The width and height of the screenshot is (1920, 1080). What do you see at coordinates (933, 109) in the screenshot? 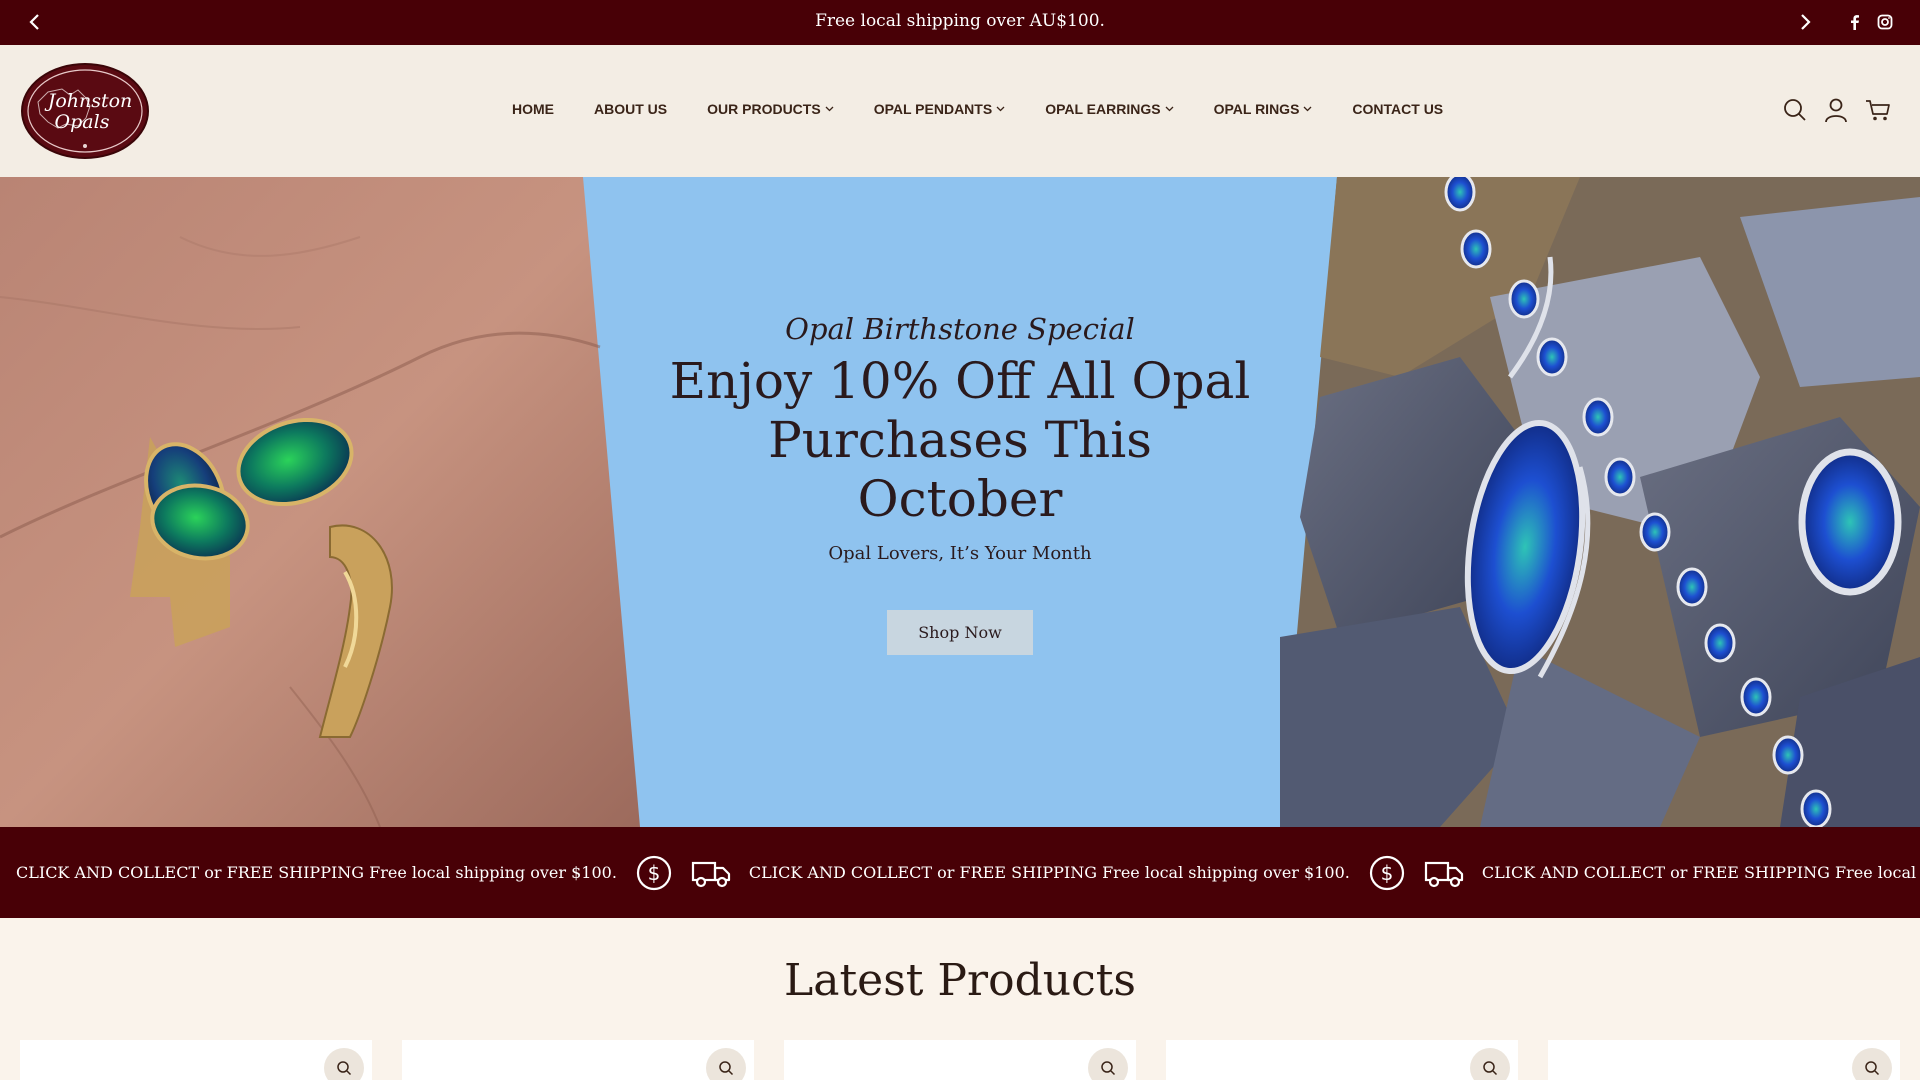
I see `nav-opal-pendants-label: OPAL PENDANTS` at bounding box center [933, 109].